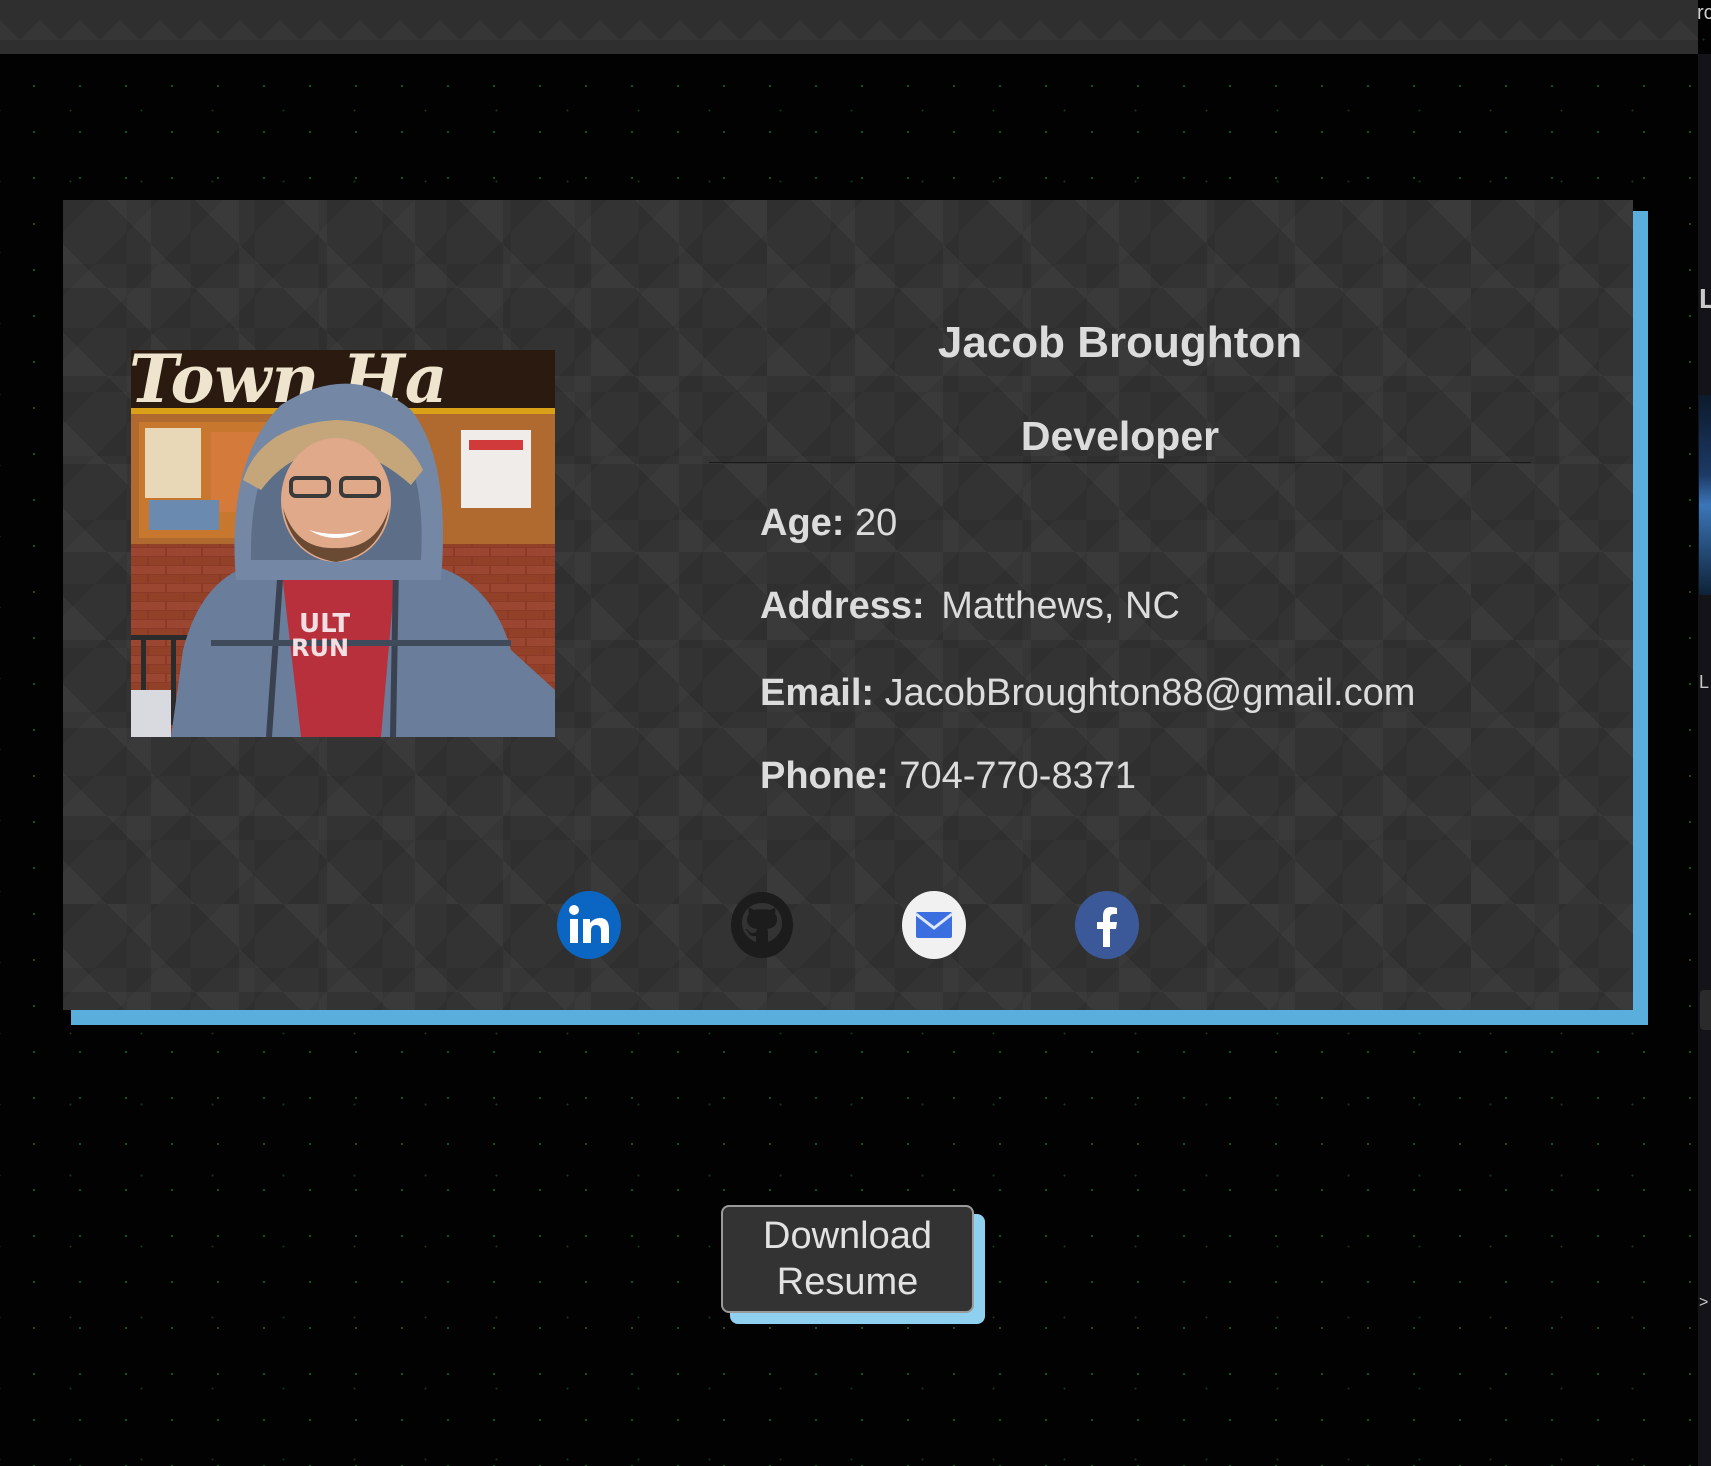 The width and height of the screenshot is (1711, 1466). What do you see at coordinates (1017, 776) in the screenshot?
I see `phone-value: 704-770-8371` at bounding box center [1017, 776].